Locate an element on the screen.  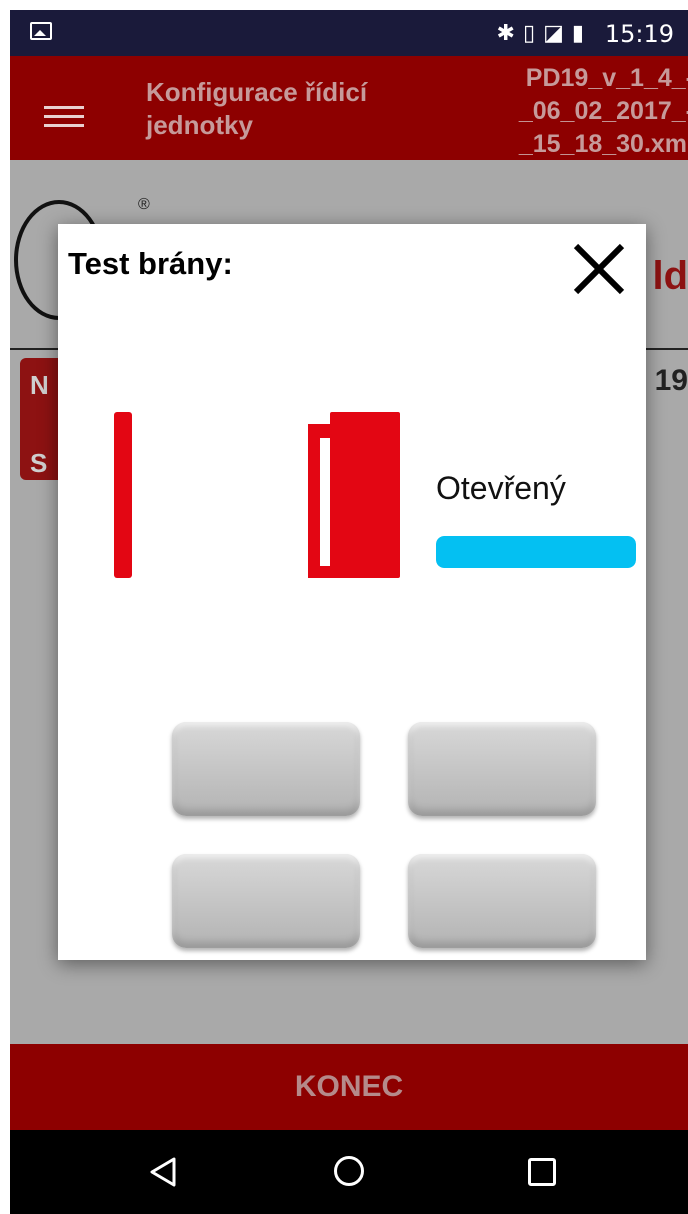
gate-door-icon is located at coordinates (354, 495).